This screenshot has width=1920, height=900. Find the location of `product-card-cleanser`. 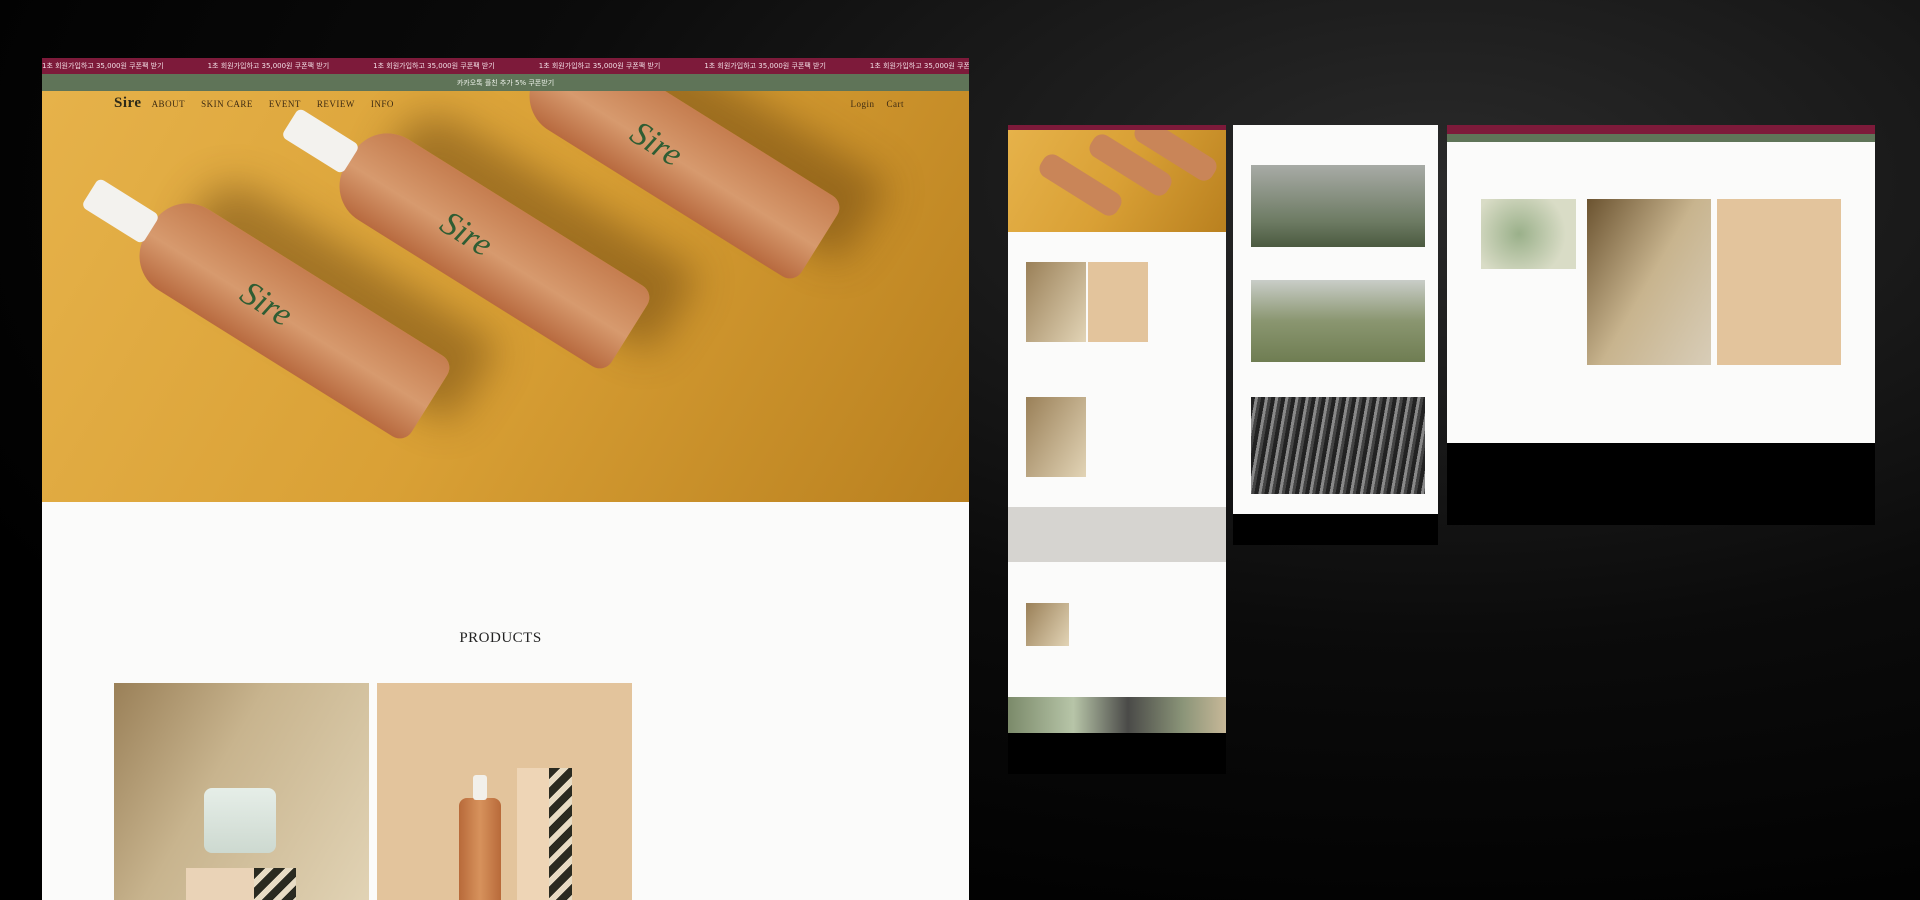

product-card-cleanser is located at coordinates (504, 791).